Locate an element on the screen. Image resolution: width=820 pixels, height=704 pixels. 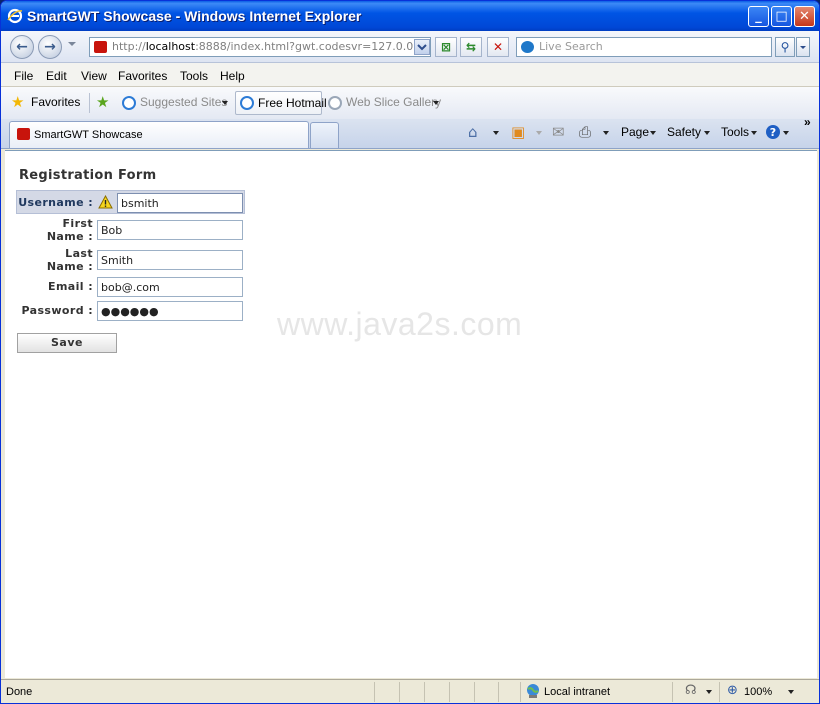
protected-mode-icon: ☊ is located at coordinates (691, 690).